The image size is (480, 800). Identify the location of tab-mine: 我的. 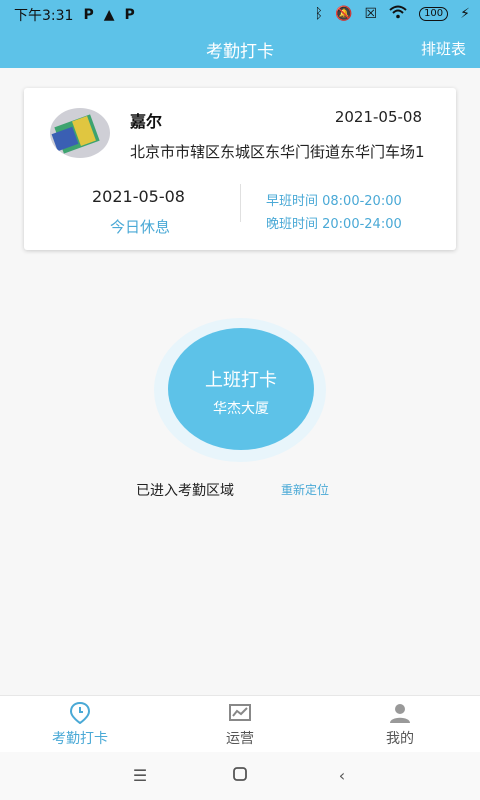
(400, 724).